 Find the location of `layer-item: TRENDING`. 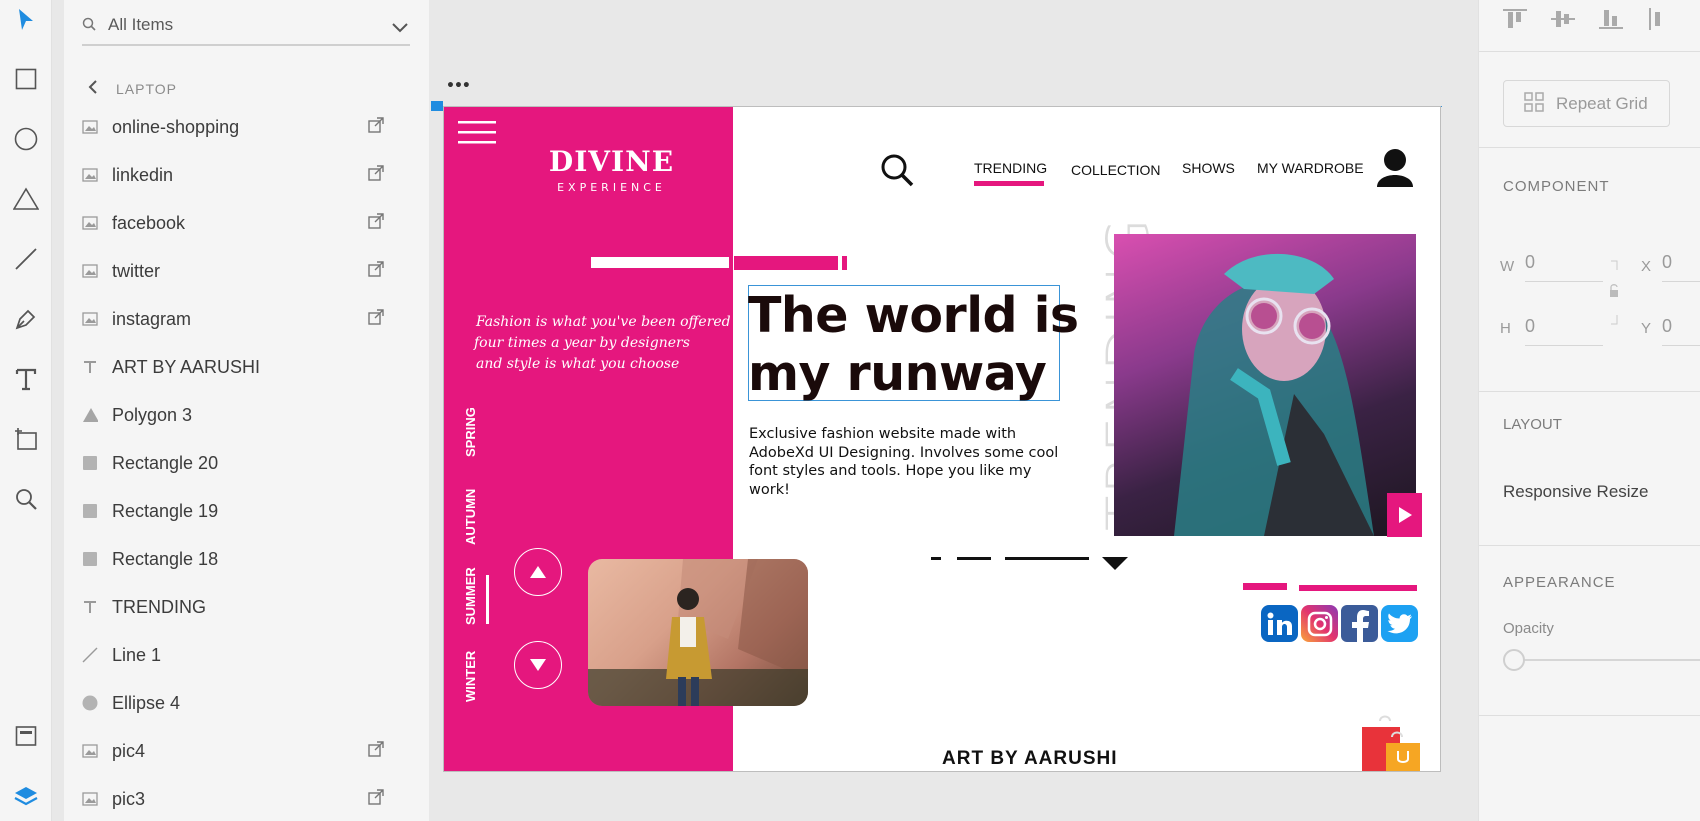

layer-item: TRENDING is located at coordinates (237, 607).